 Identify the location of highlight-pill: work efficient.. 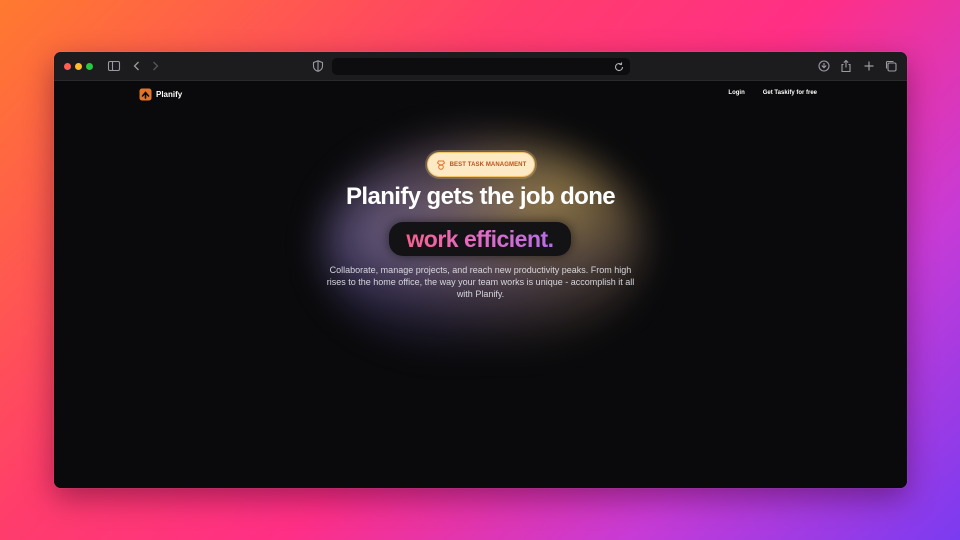
(480, 239).